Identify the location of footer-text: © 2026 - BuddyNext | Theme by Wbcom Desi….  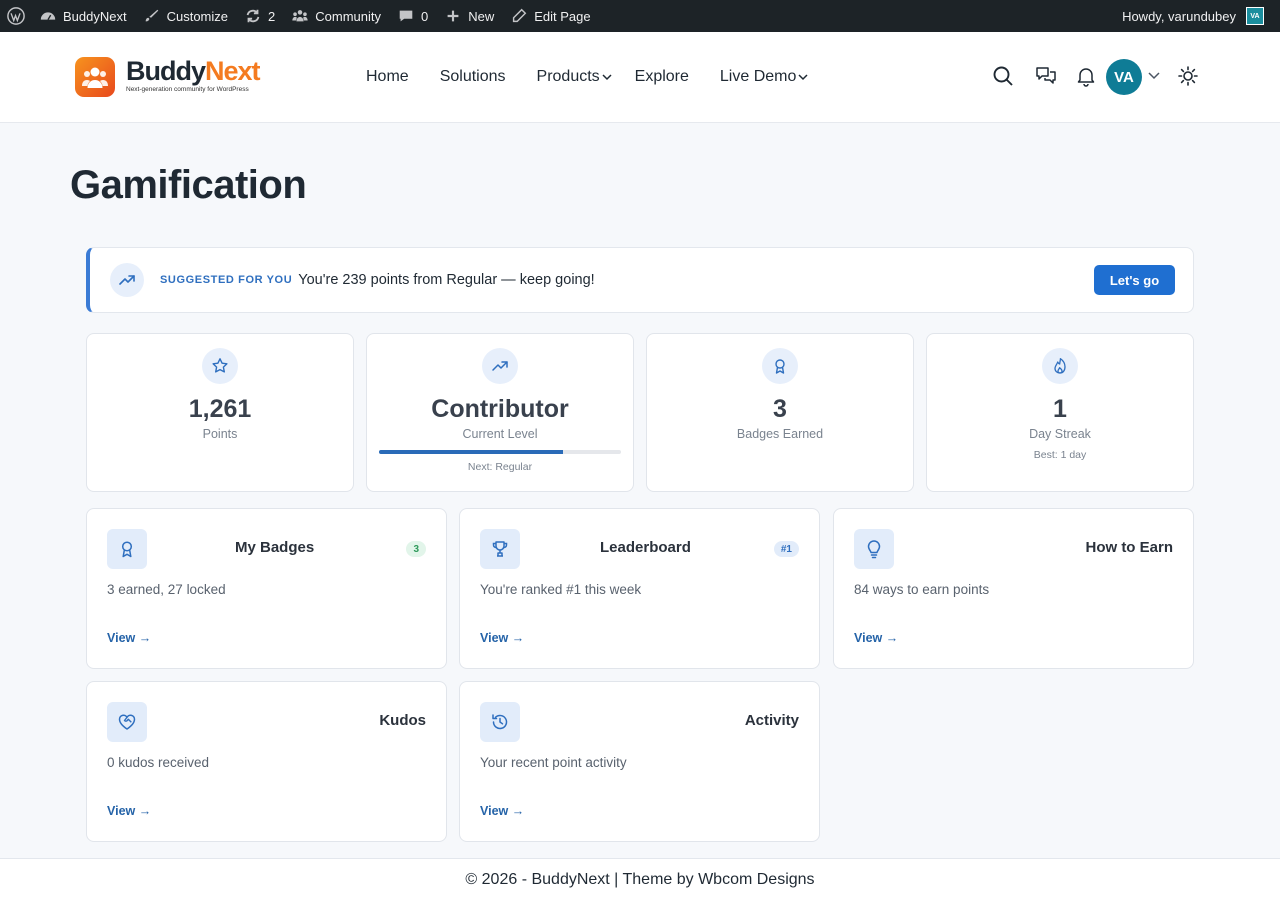
(640, 879).